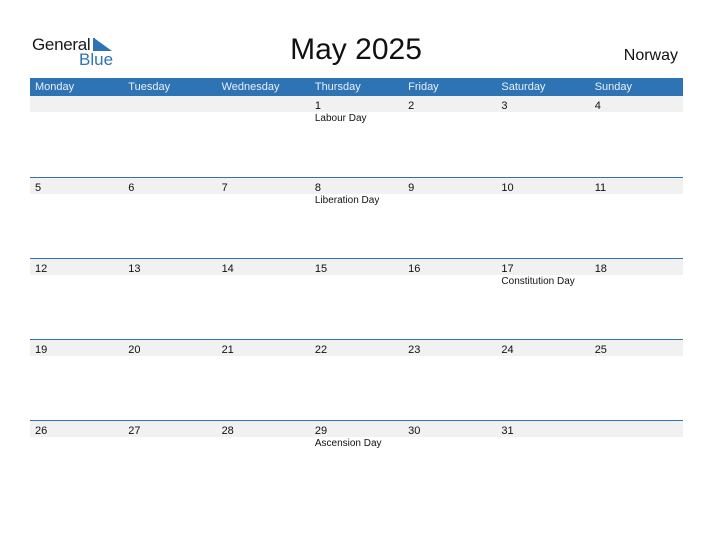 The width and height of the screenshot is (712, 550). What do you see at coordinates (76, 348) in the screenshot?
I see `day-cell: 19` at bounding box center [76, 348].